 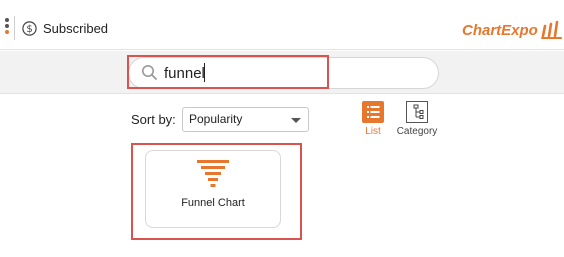 I want to click on card-highlight-box, so click(x=216, y=191).